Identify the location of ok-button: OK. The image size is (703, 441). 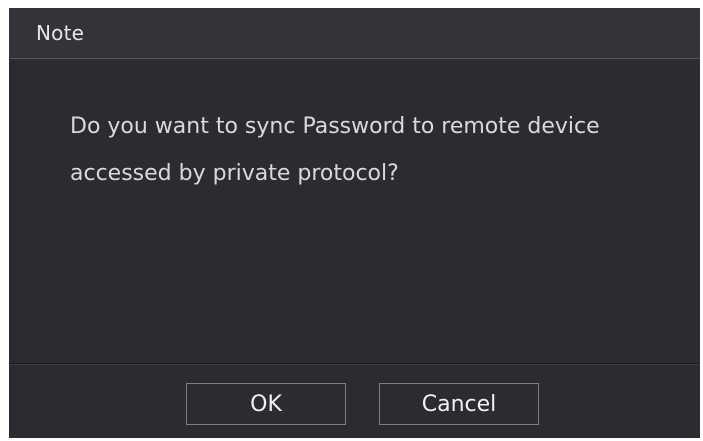
(266, 404).